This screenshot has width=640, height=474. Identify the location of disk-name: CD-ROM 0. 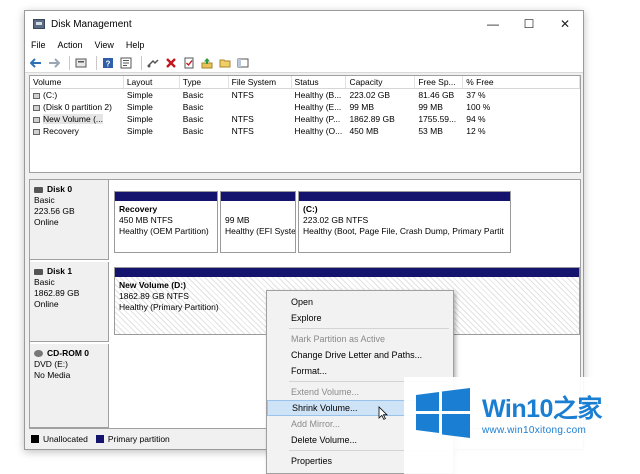
(68, 353).